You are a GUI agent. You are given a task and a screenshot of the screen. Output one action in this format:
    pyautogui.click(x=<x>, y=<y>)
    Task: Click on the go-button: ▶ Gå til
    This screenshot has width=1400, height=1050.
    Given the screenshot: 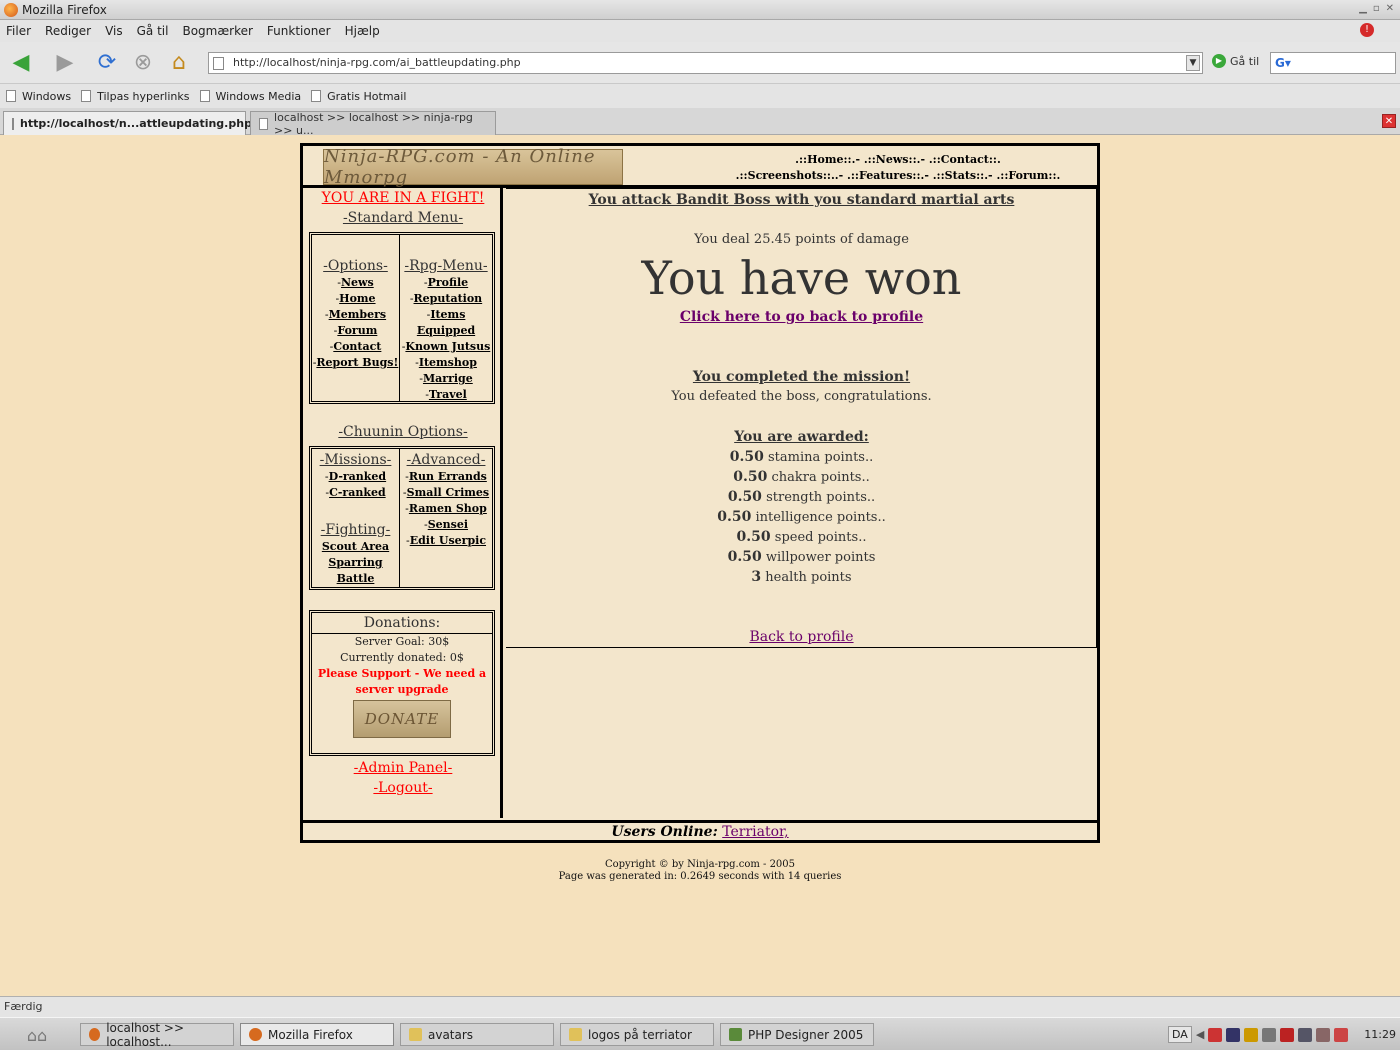 What is the action you would take?
    pyautogui.click(x=1235, y=61)
    